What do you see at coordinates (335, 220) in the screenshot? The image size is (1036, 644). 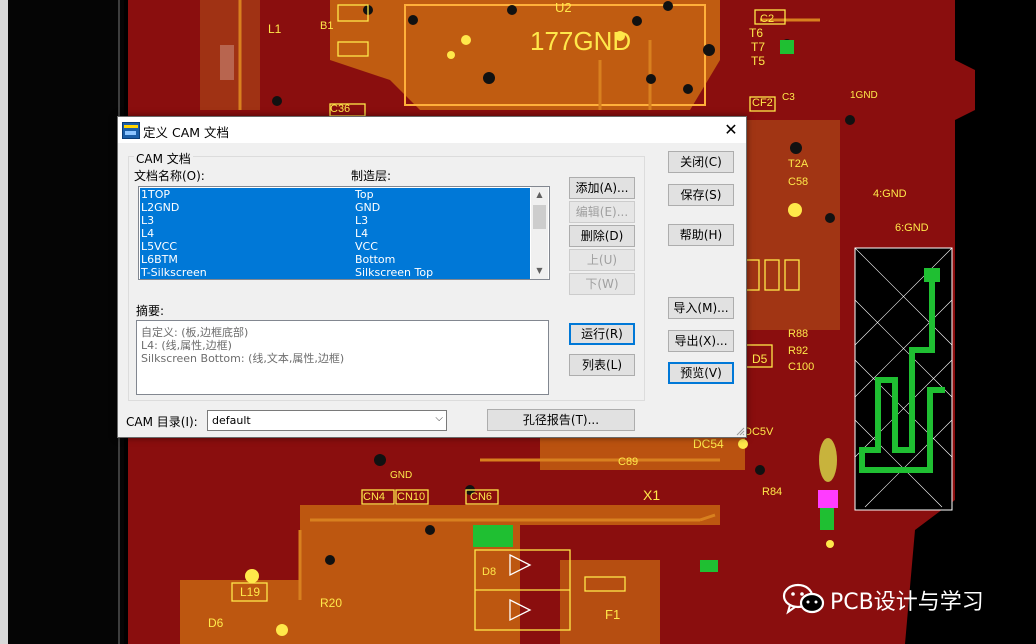 I see `list-item: L3 L3` at bounding box center [335, 220].